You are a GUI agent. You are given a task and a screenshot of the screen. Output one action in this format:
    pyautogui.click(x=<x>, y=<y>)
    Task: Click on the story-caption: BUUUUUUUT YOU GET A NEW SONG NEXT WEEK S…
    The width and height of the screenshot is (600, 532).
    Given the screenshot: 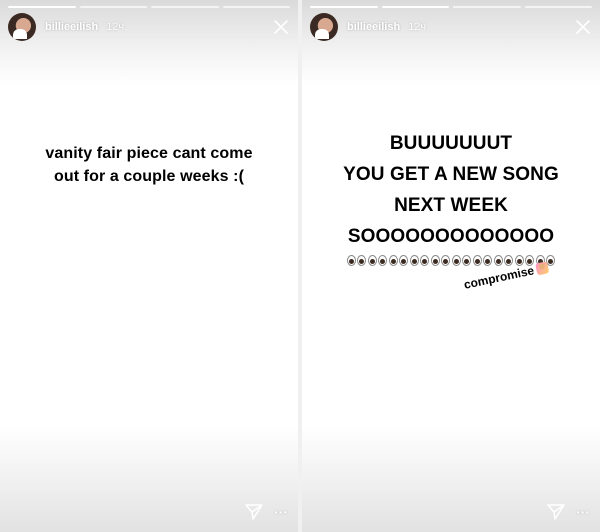 What is the action you would take?
    pyautogui.click(x=451, y=190)
    